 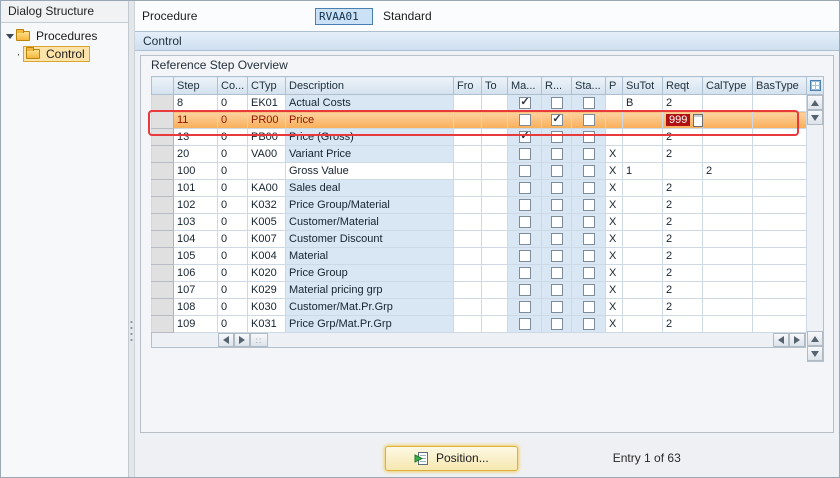 I want to click on cell-step: 106, so click(x=195, y=273).